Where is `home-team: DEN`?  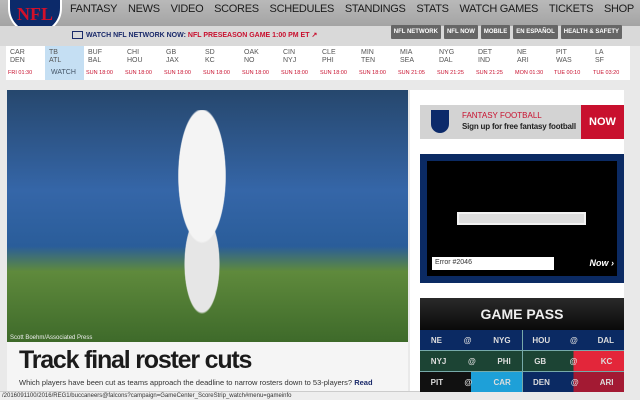 home-team: DEN is located at coordinates (17, 60).